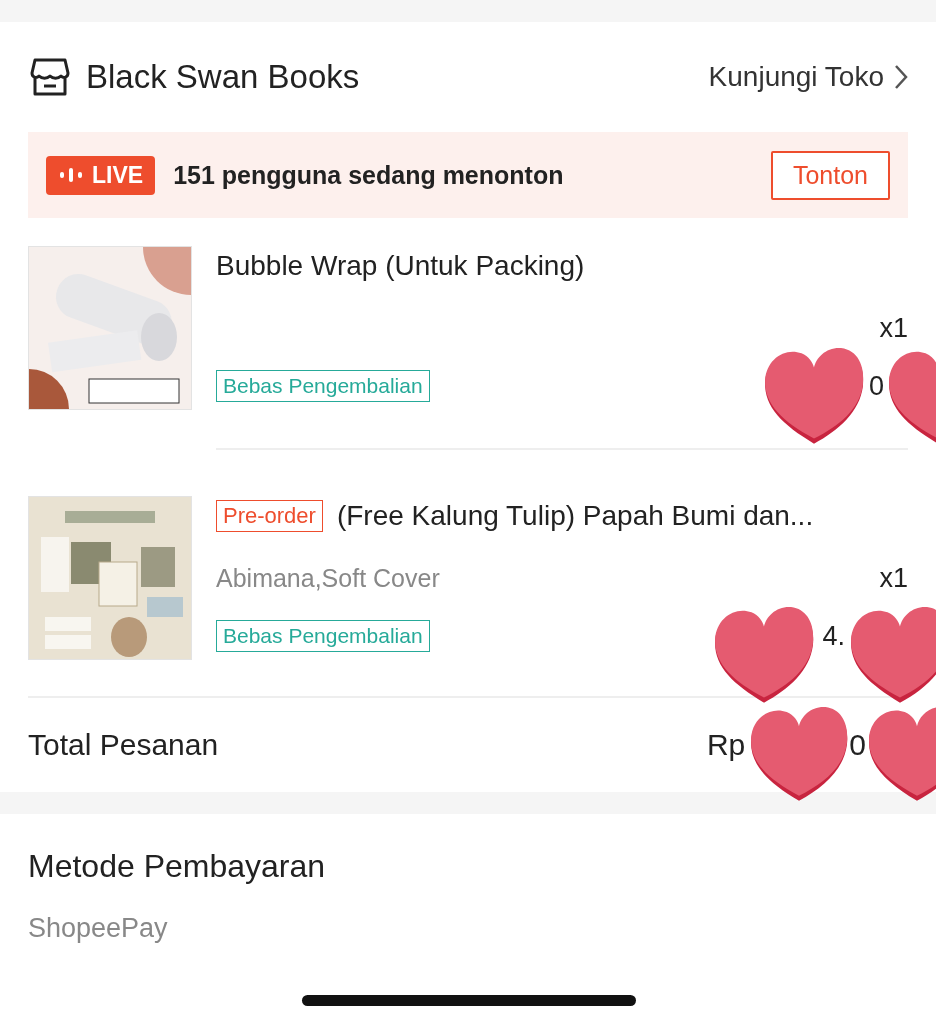  Describe the element at coordinates (808, 77) in the screenshot. I see `visit-shop-link: Kunjungi Toko` at that location.